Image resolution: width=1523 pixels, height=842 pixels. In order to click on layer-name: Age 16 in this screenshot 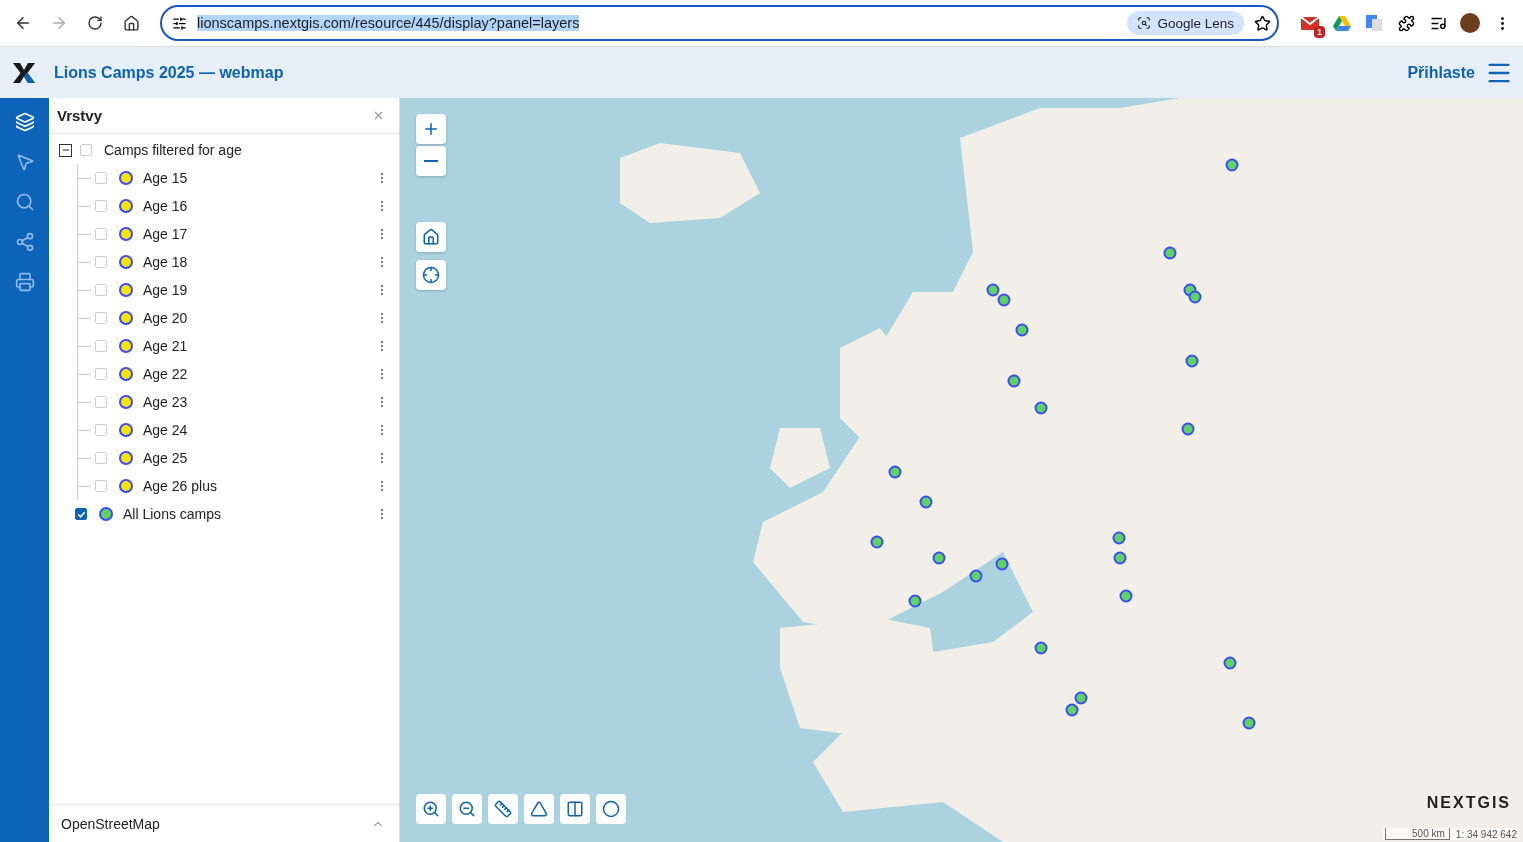, I will do `click(259, 206)`.